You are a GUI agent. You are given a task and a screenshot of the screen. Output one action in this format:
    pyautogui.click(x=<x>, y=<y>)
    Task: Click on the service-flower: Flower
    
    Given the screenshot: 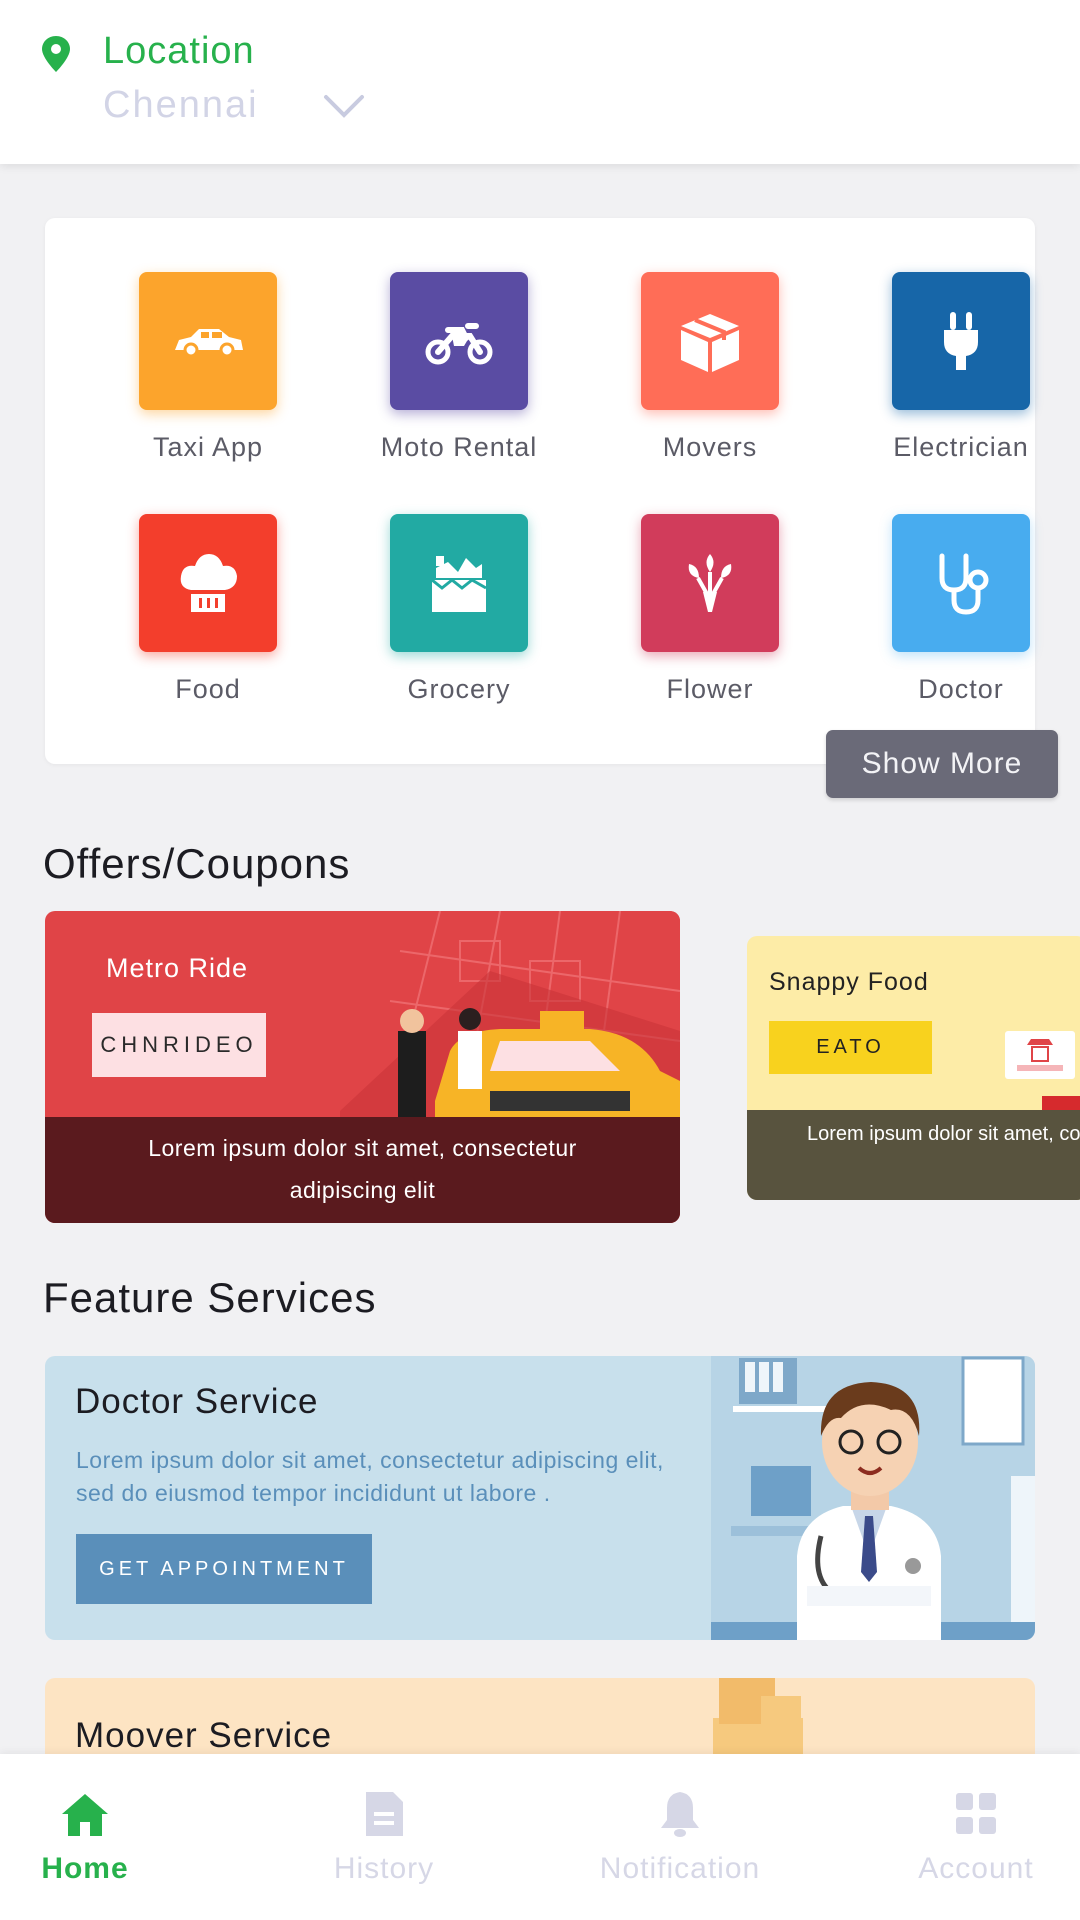 What is the action you would take?
    pyautogui.click(x=710, y=609)
    